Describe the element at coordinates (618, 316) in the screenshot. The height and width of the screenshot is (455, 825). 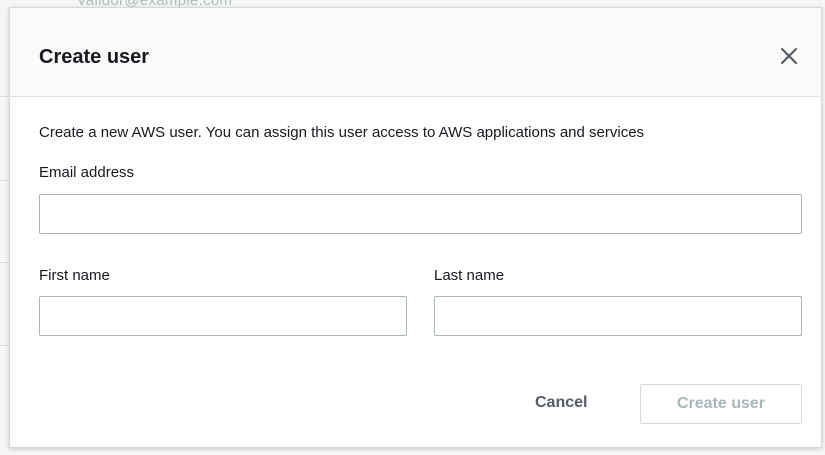
I see `last-name-input` at that location.